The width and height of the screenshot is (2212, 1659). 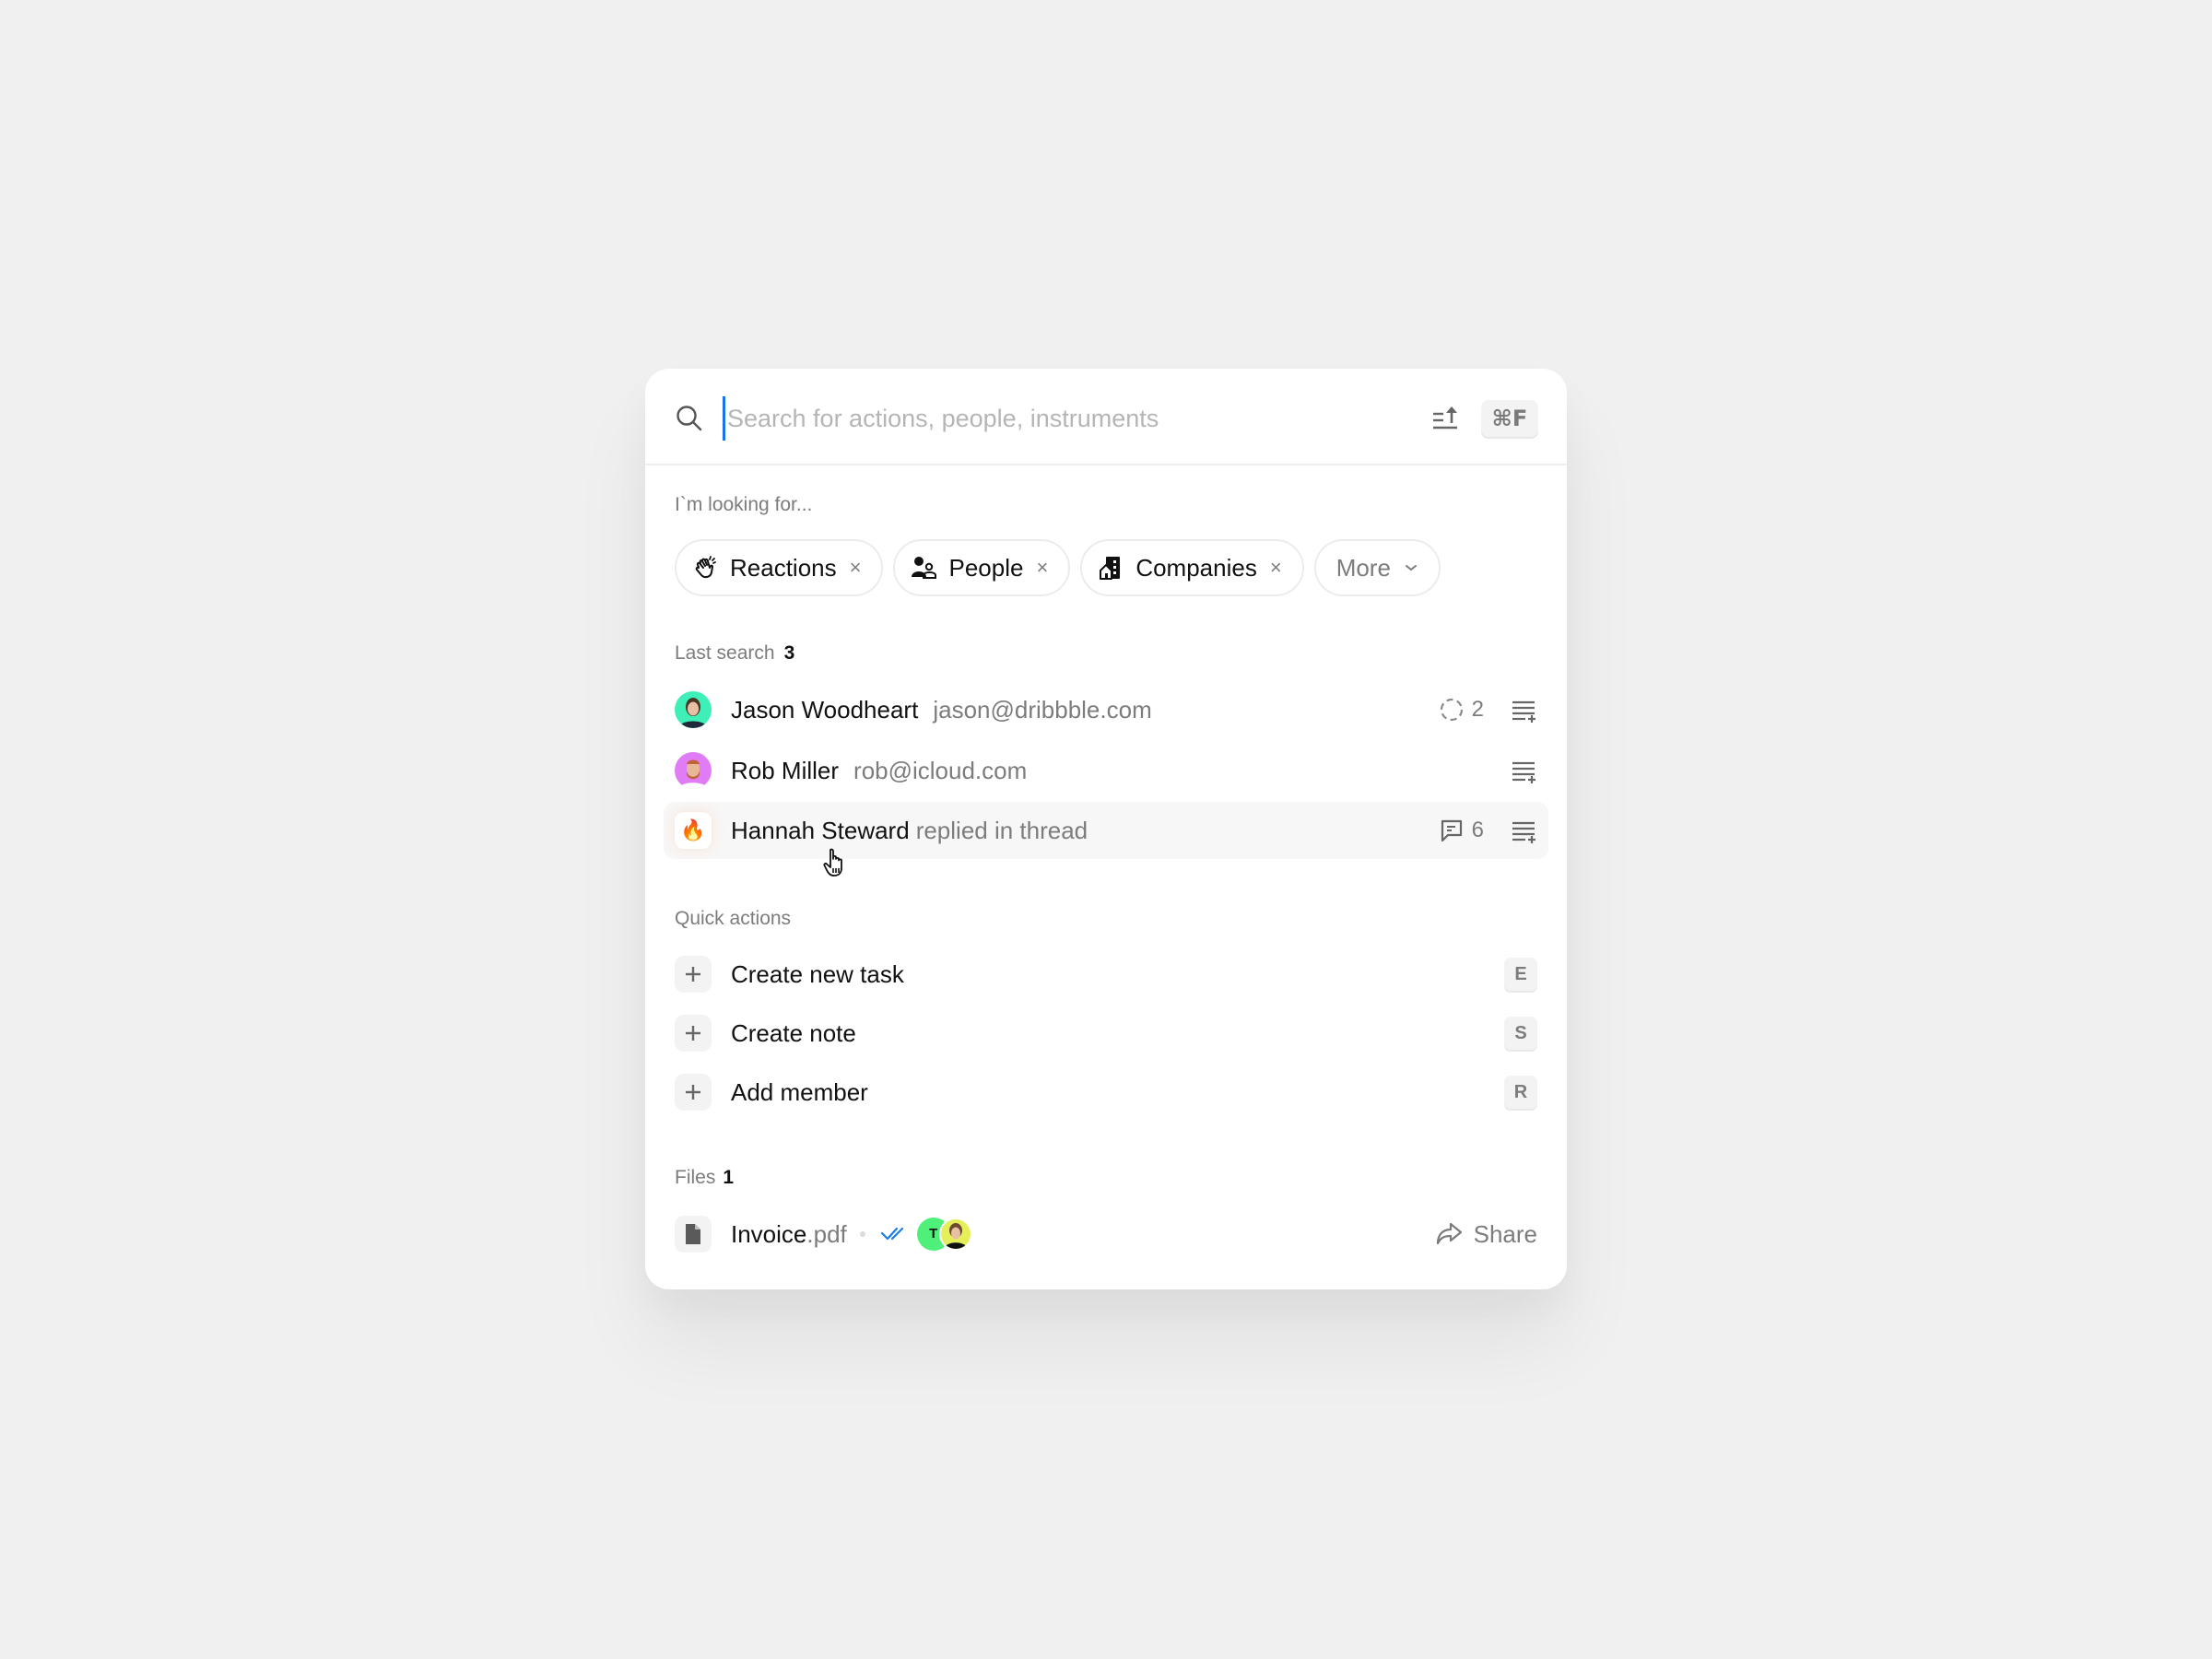 I want to click on fire-icon: 🔥, so click(x=693, y=830).